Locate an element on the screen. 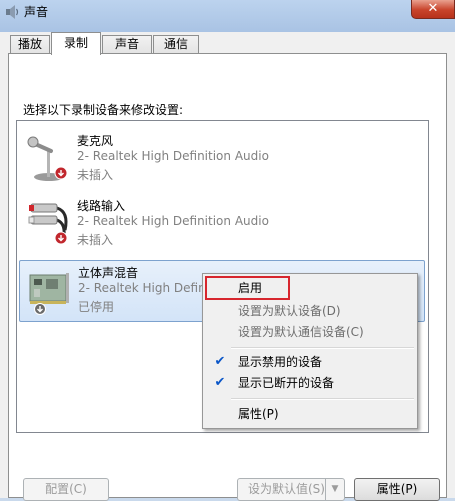  line-in-rca-icon is located at coordinates (48, 224).